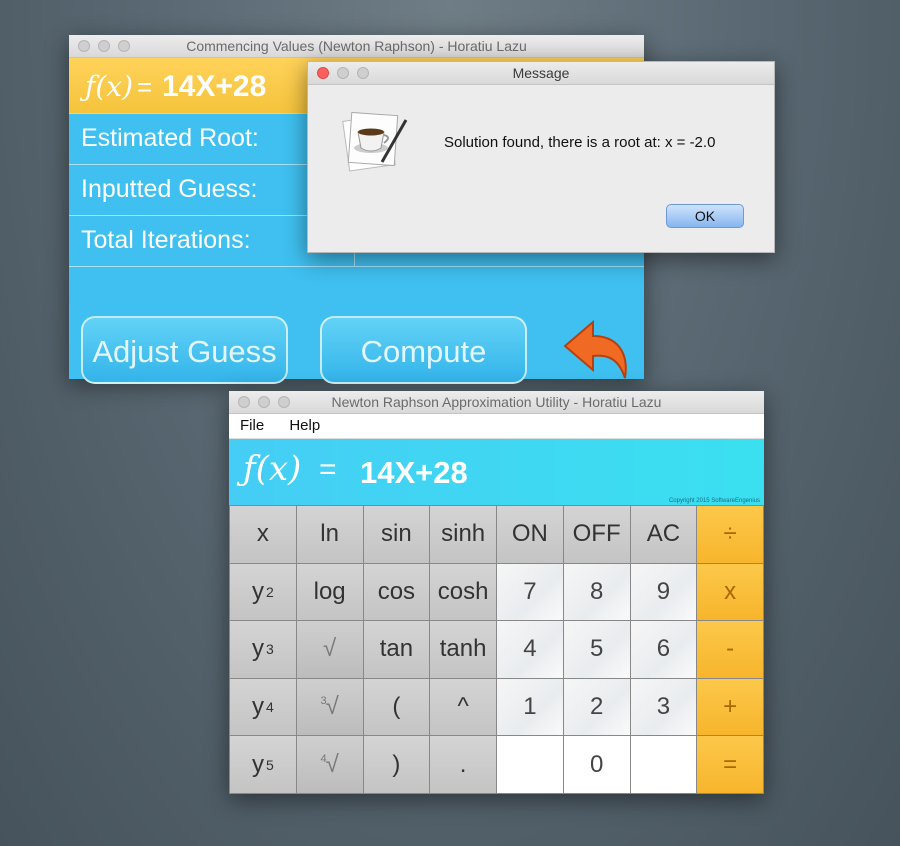  Describe the element at coordinates (269, 707) in the screenshot. I see `key-exponent: 4` at that location.